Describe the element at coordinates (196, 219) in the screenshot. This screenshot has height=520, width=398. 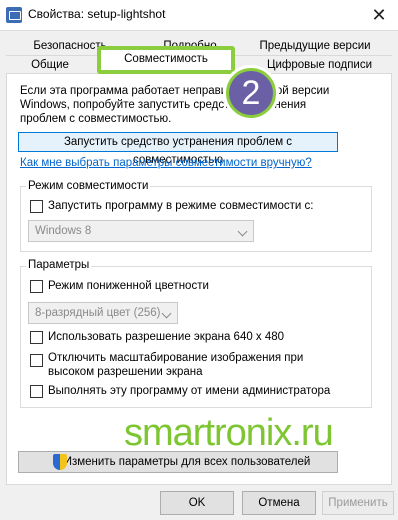
I see `compat-mode-group` at that location.